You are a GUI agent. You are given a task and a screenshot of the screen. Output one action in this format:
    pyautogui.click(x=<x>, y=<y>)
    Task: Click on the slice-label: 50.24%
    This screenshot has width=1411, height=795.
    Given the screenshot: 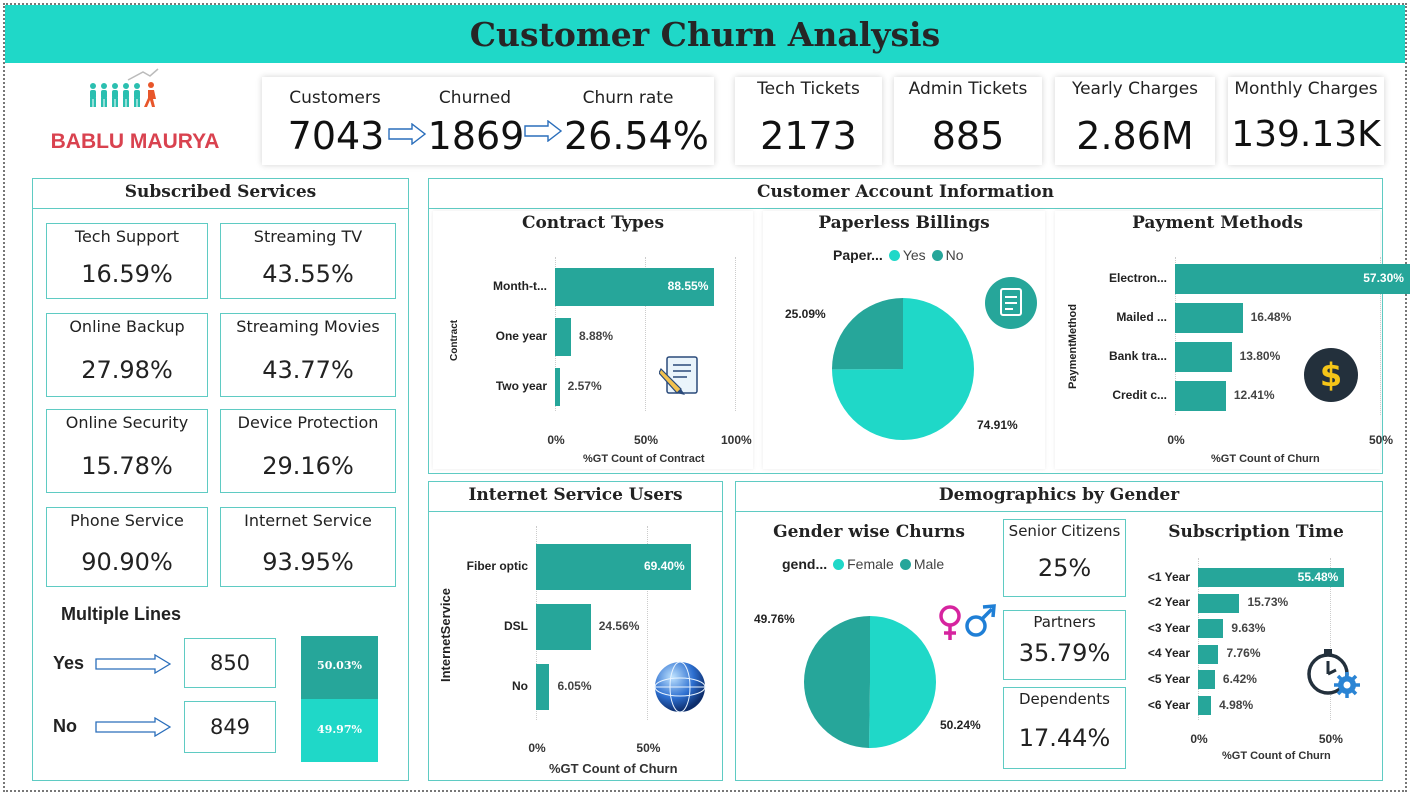 What is the action you would take?
    pyautogui.click(x=960, y=725)
    